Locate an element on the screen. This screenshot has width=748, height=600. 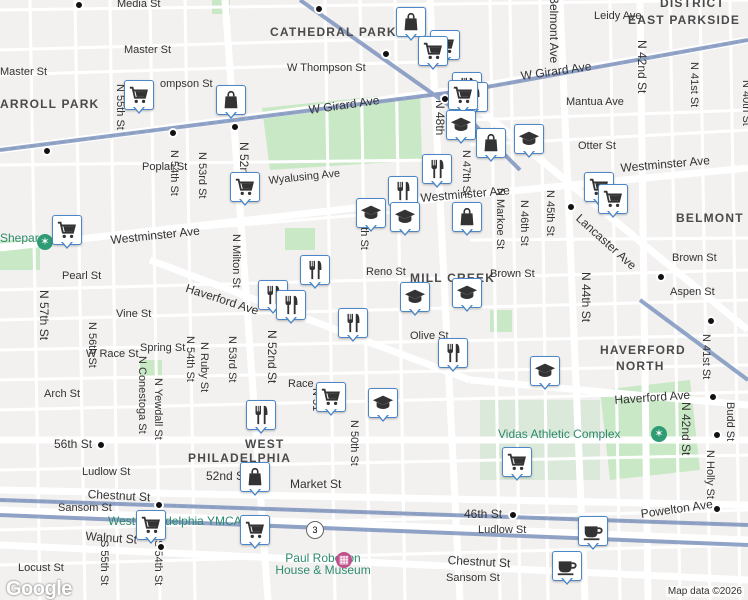
poi-label-vidas: Vidas Athletic Complex is located at coordinates (559, 434).